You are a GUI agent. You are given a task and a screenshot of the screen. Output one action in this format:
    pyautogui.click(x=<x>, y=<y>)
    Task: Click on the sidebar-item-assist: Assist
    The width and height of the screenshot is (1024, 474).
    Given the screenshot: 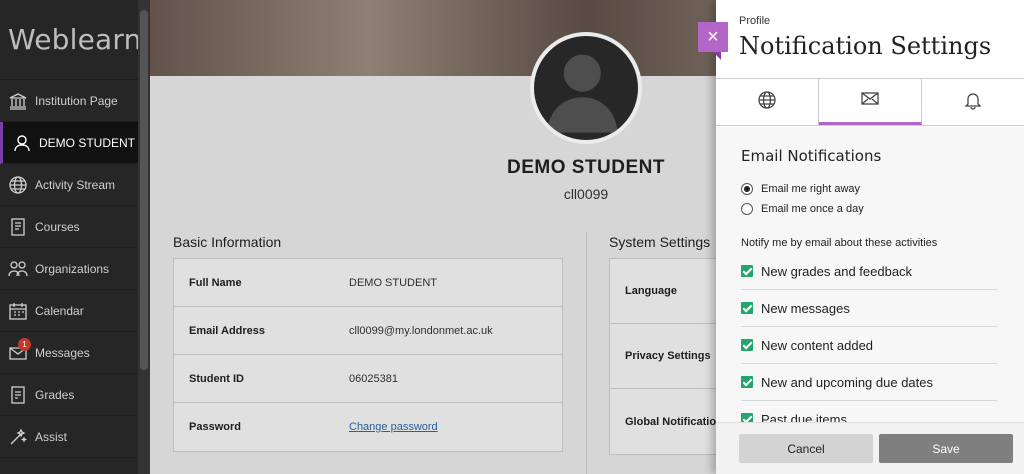 What is the action you would take?
    pyautogui.click(x=75, y=437)
    